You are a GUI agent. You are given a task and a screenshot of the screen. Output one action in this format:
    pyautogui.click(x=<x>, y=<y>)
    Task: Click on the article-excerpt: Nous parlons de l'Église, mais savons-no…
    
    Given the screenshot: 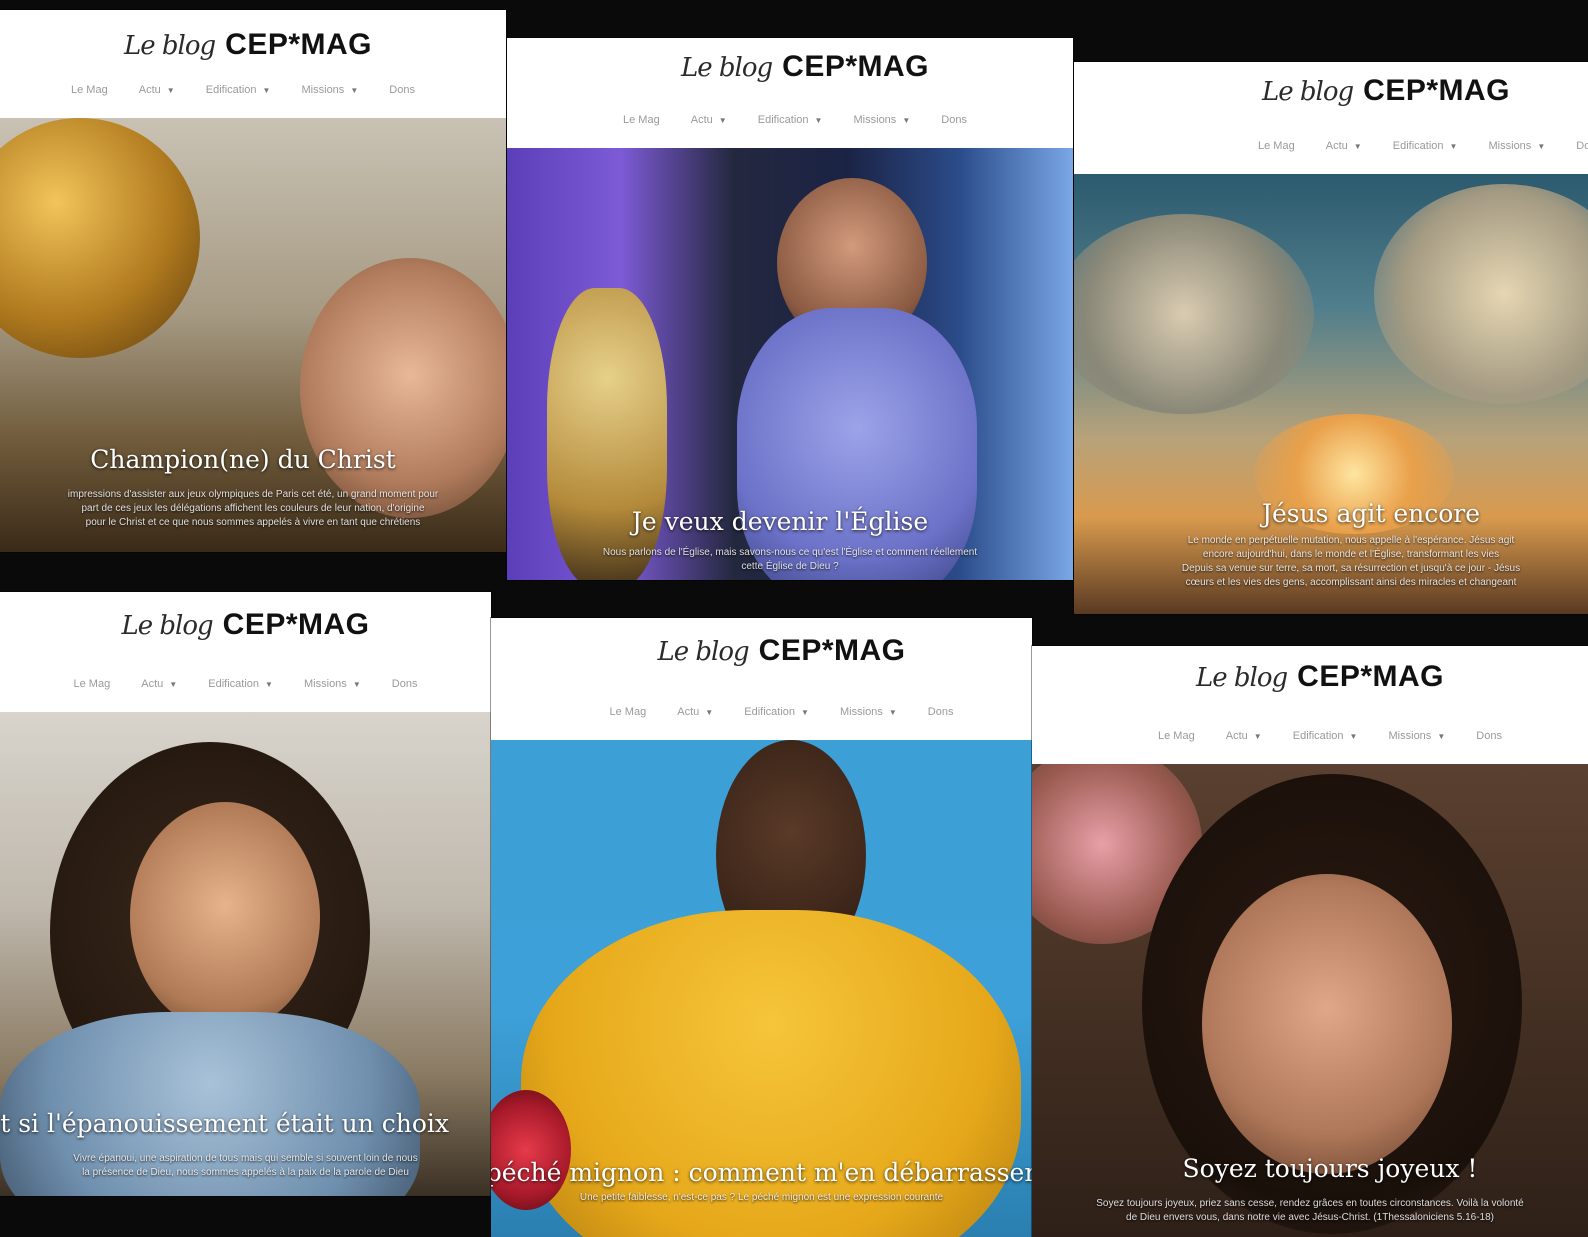 What is the action you would take?
    pyautogui.click(x=790, y=559)
    